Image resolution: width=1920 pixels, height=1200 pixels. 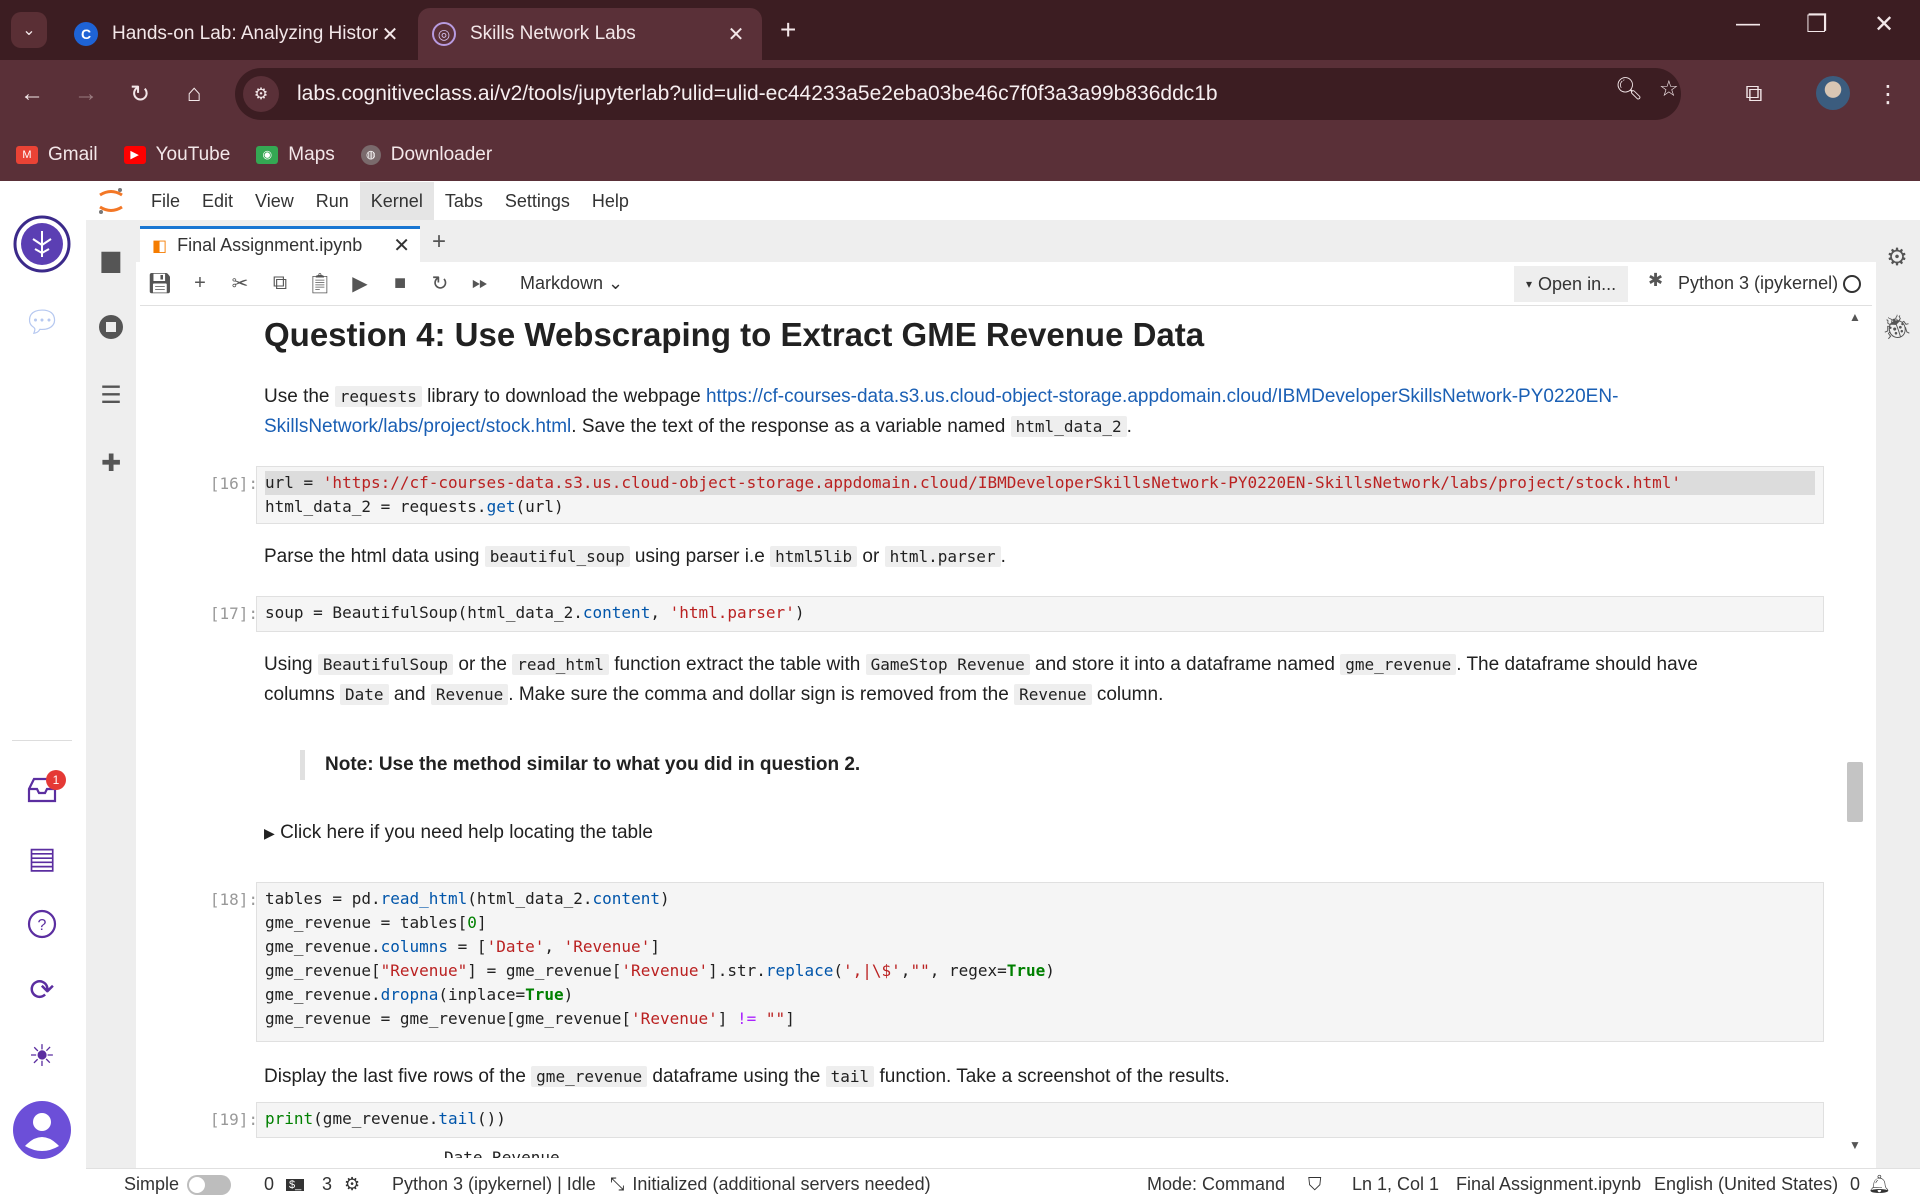 What do you see at coordinates (152, 1184) in the screenshot?
I see `simple-mode-label: Simple` at bounding box center [152, 1184].